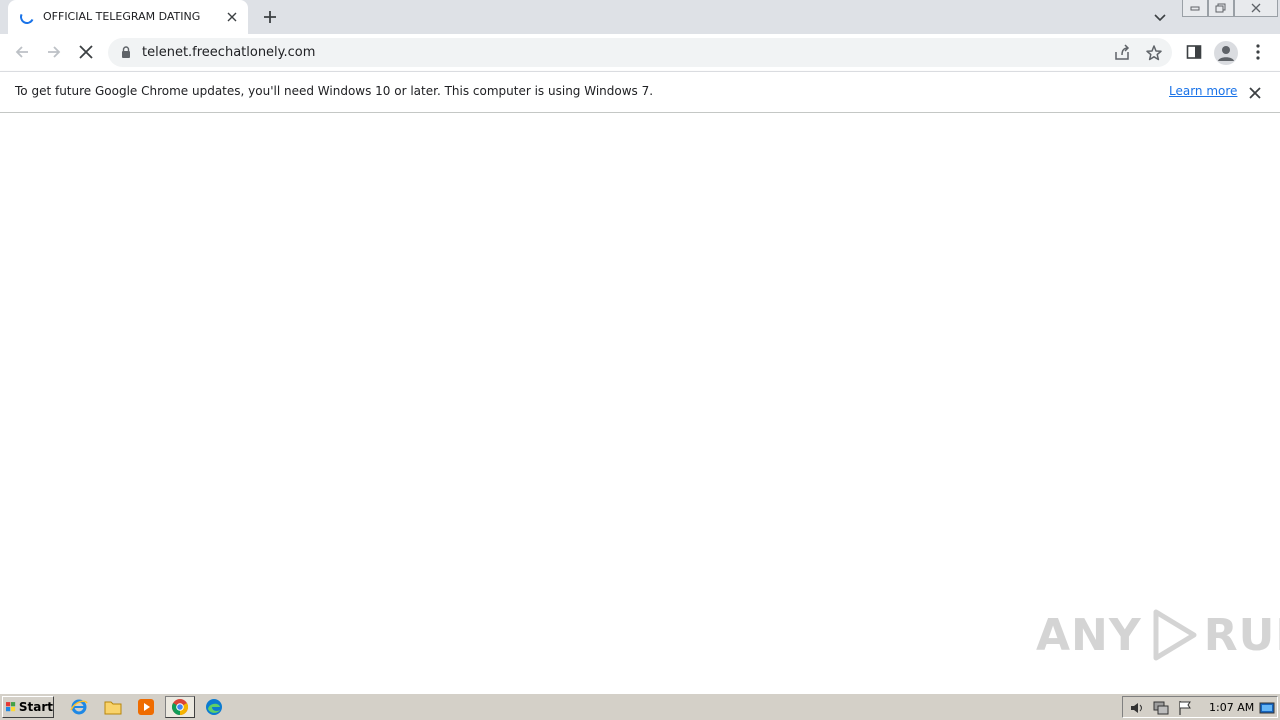 This screenshot has width=1280, height=720. Describe the element at coordinates (1231, 707) in the screenshot. I see `clock: 1:07 AM` at that location.